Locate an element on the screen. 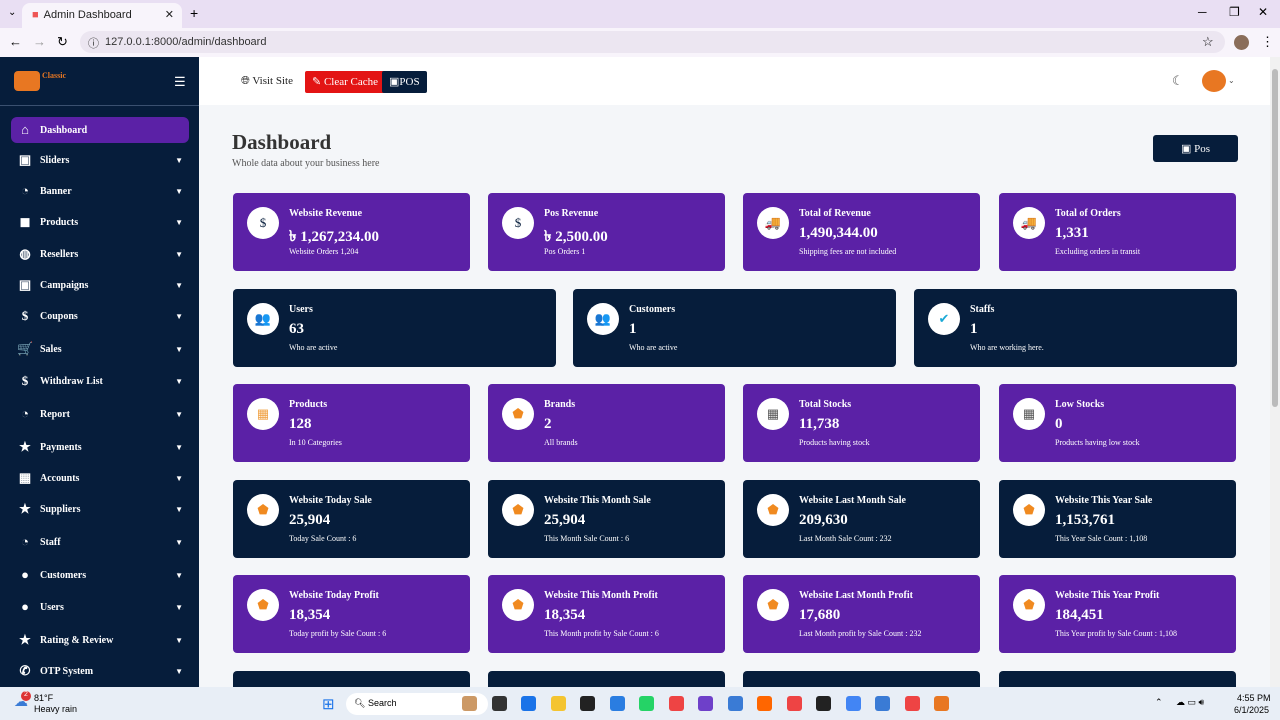  sidebar-item-accounts: ▦ Accounts ▼ is located at coordinates (100, 478).